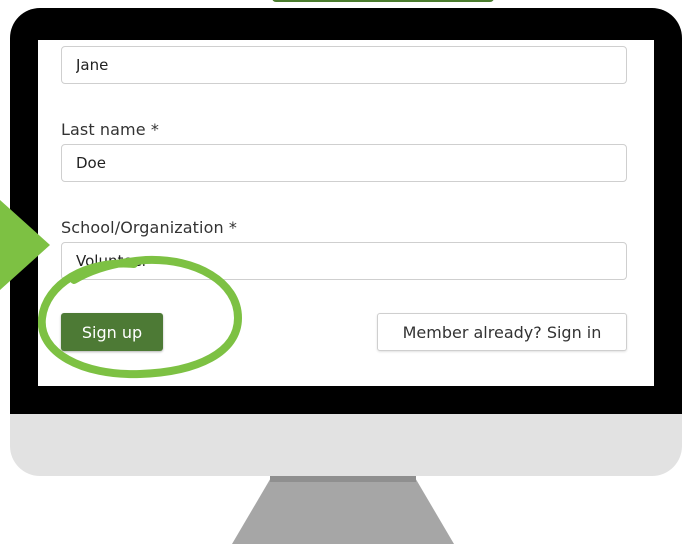  Describe the element at coordinates (112, 332) in the screenshot. I see `sign-up-button: Sign up` at that location.